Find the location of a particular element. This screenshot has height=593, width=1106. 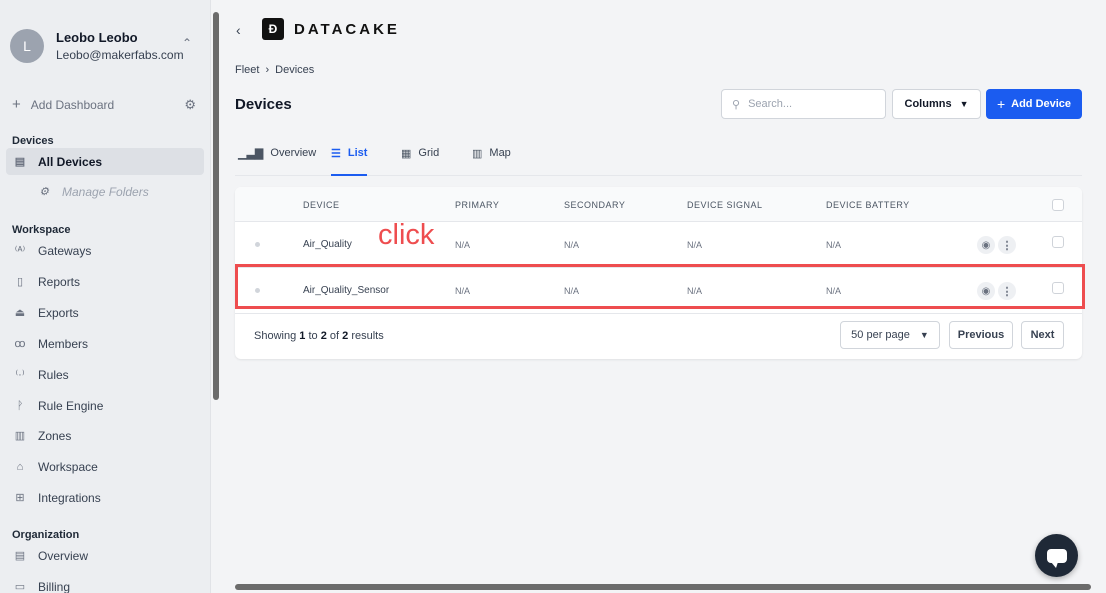

results-text: results is located at coordinates (367, 336).